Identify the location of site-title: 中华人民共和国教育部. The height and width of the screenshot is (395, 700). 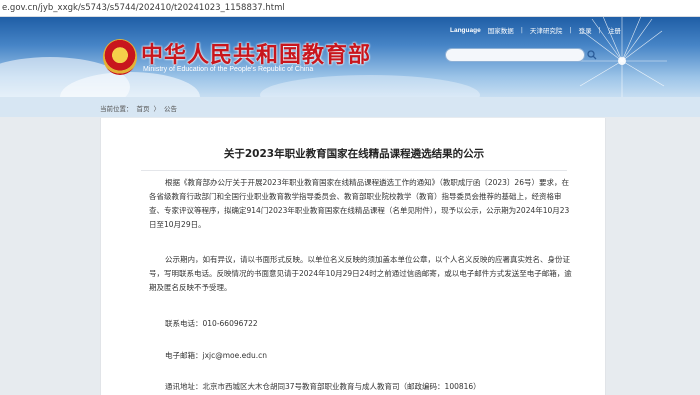
(256, 55).